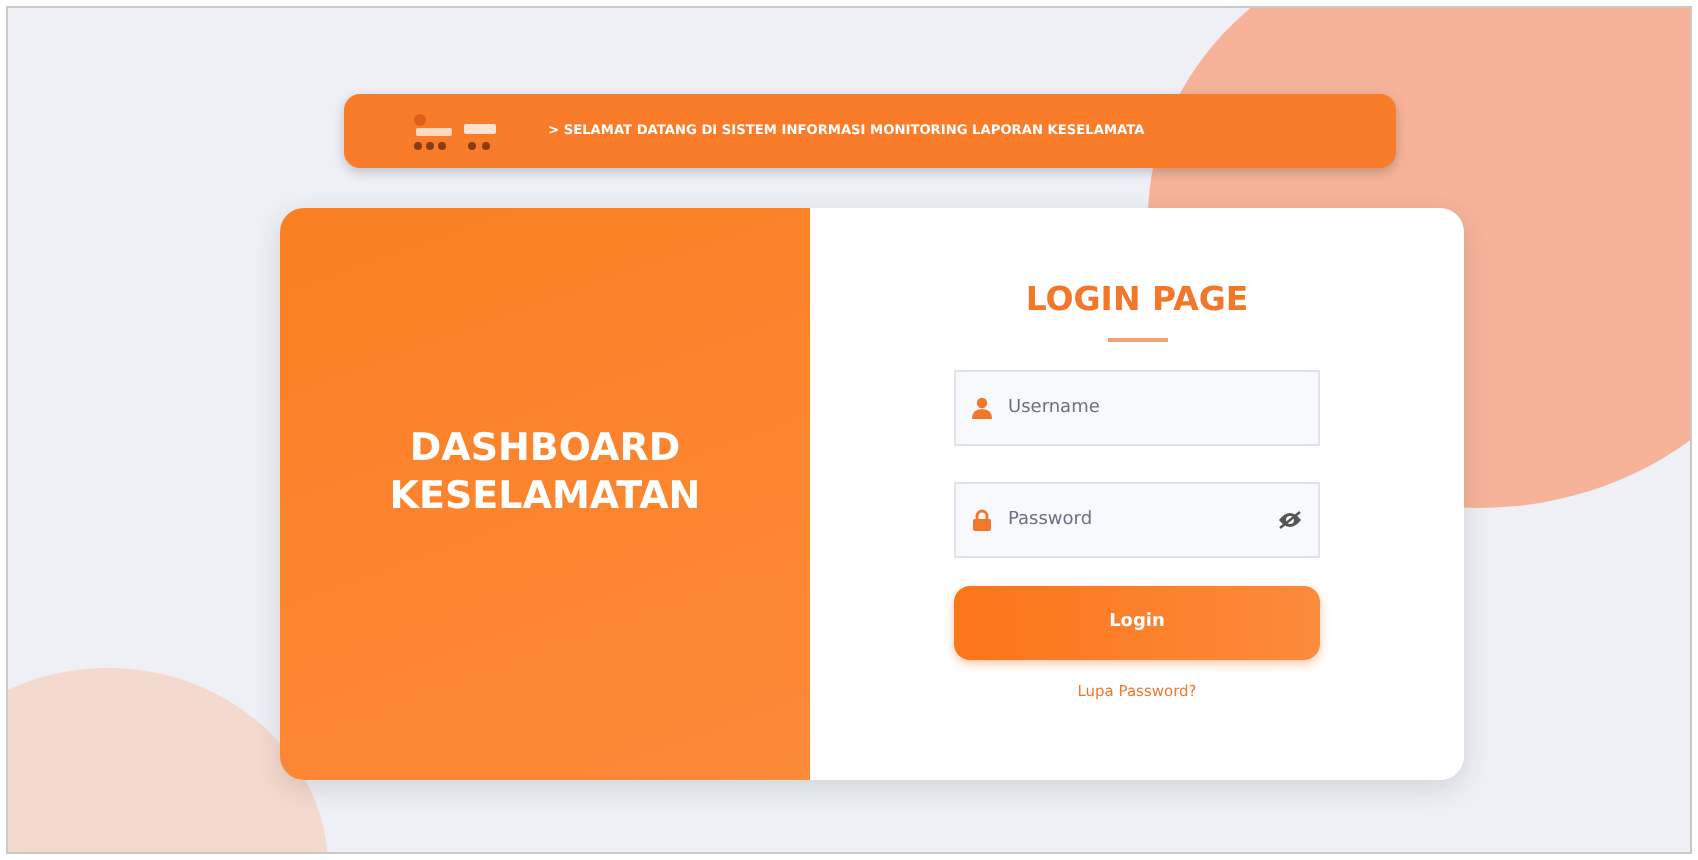  Describe the element at coordinates (982, 519) in the screenshot. I see `lock-icon` at that location.